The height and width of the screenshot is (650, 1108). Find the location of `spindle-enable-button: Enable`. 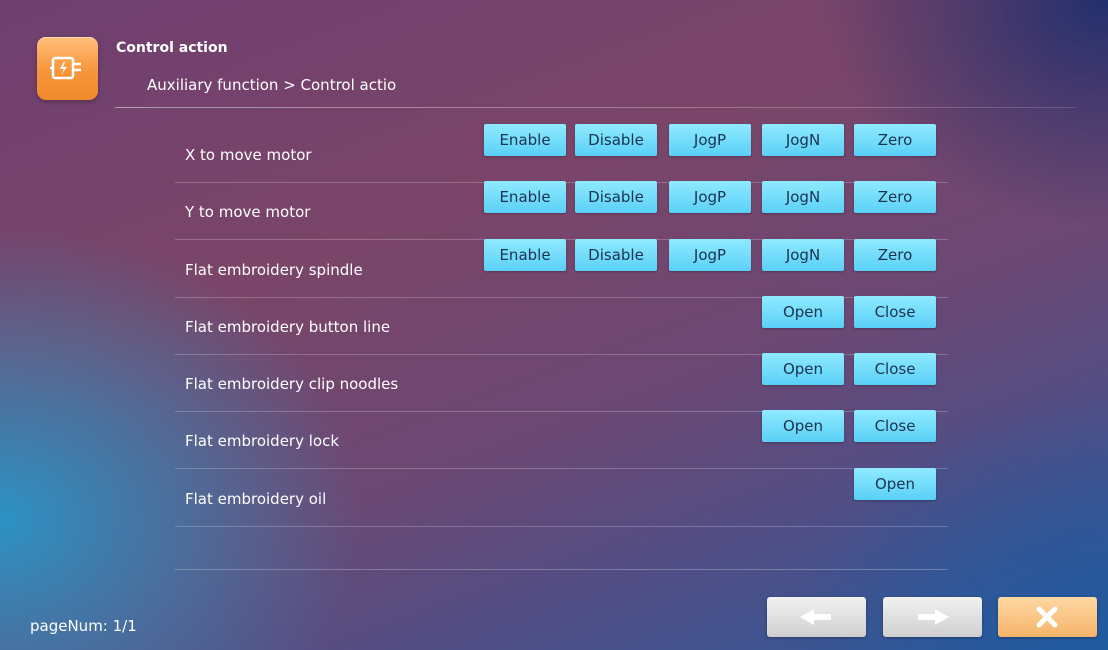

spindle-enable-button: Enable is located at coordinates (525, 255).